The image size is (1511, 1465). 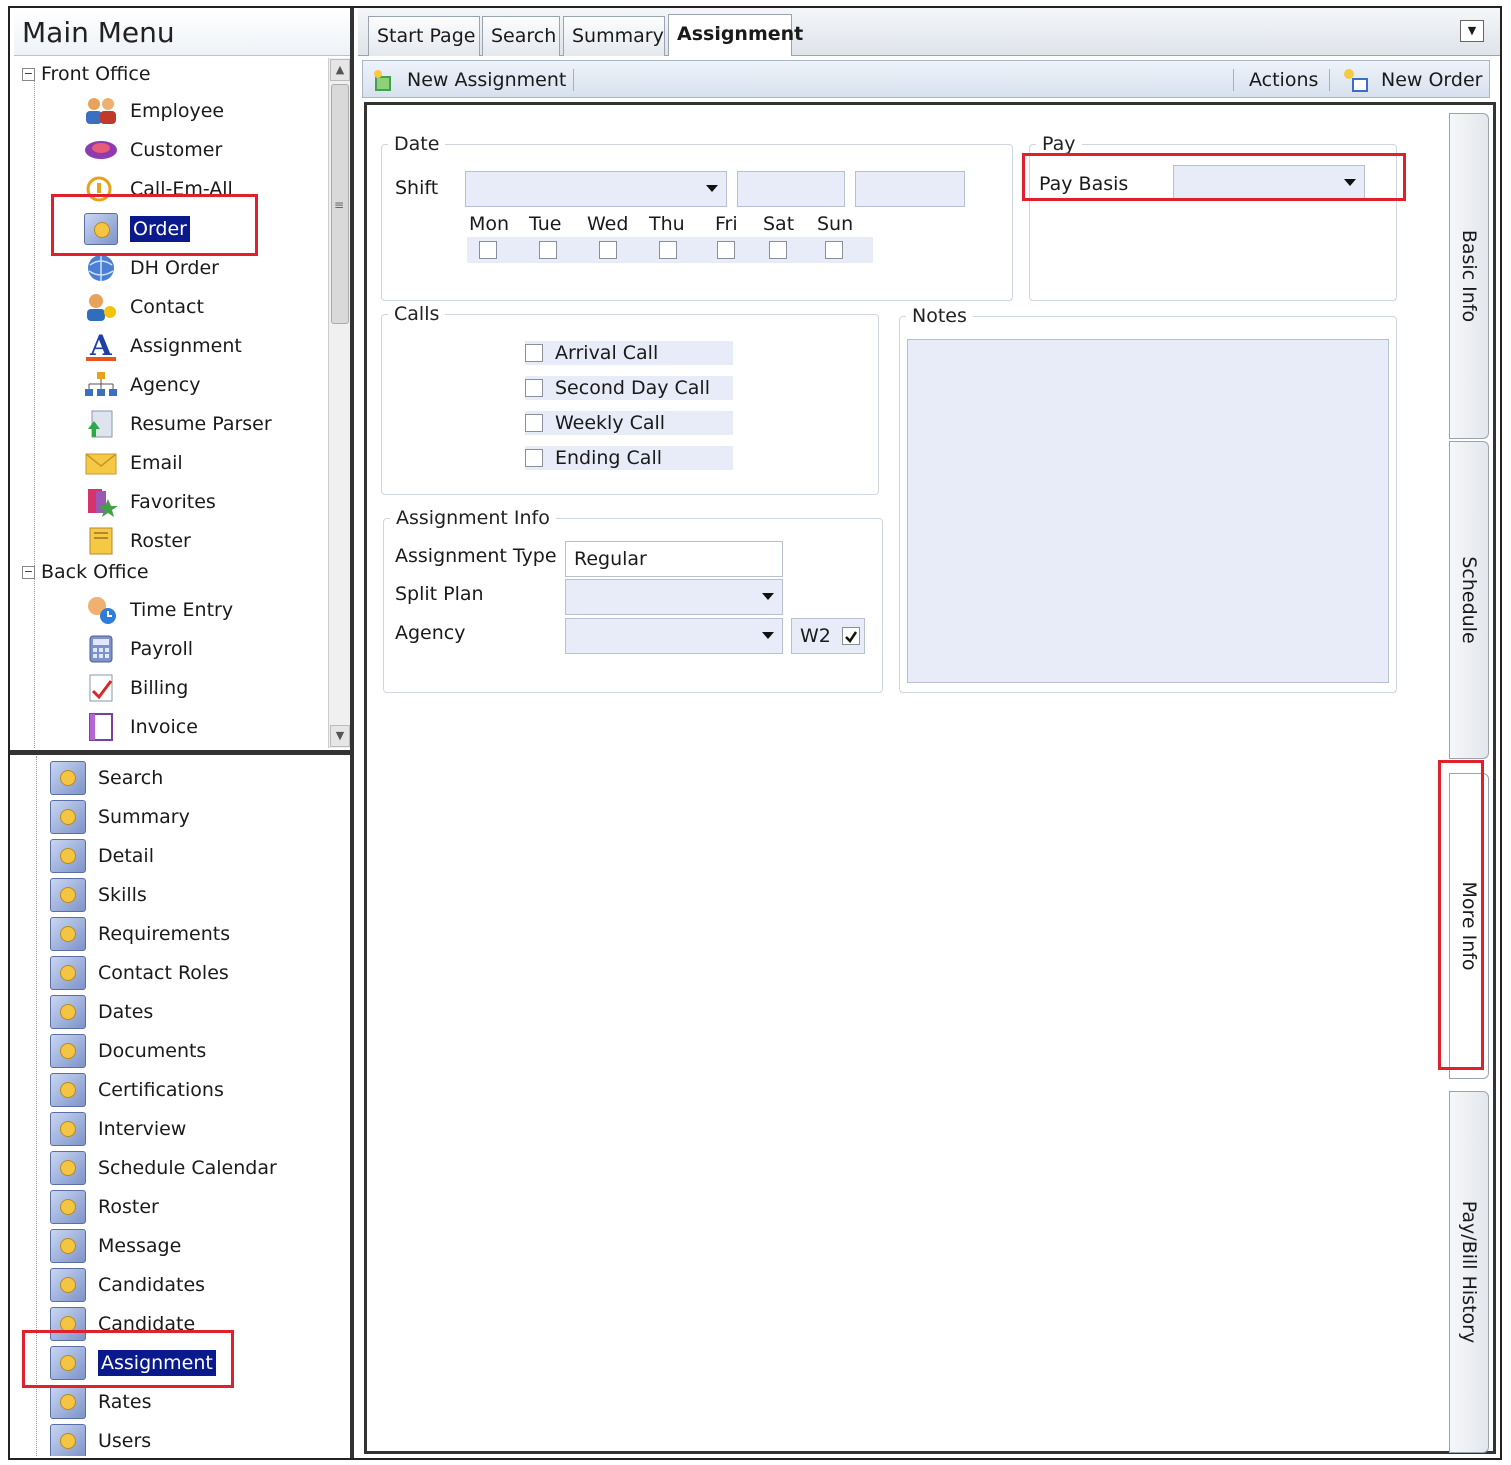 I want to click on nav-item-detail: Detail, so click(x=102, y=856).